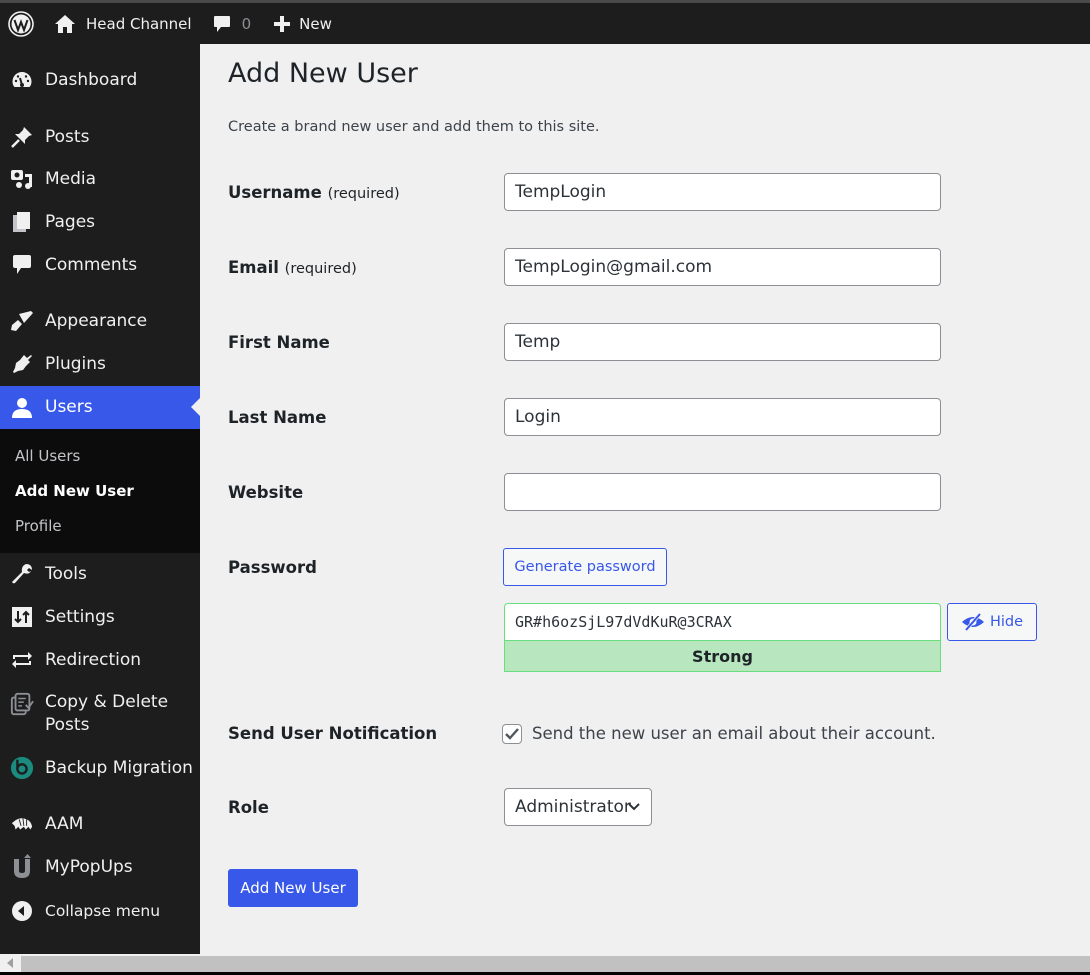 Image resolution: width=1090 pixels, height=975 pixels. I want to click on sidebar-item-label-line1: Copy & Delete, so click(107, 702).